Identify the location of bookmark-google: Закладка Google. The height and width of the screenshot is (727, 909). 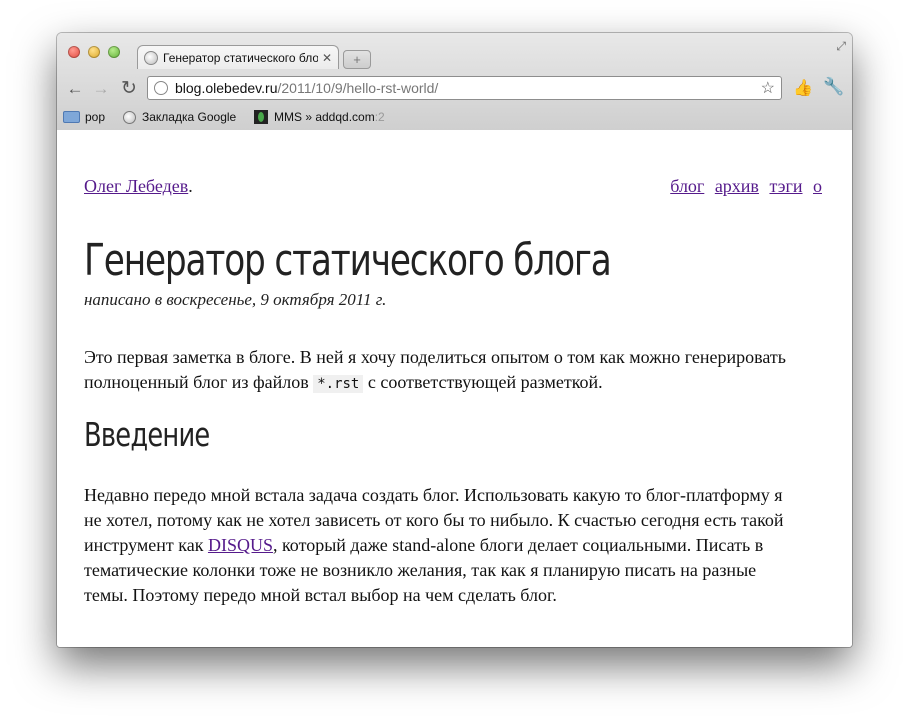
(179, 117).